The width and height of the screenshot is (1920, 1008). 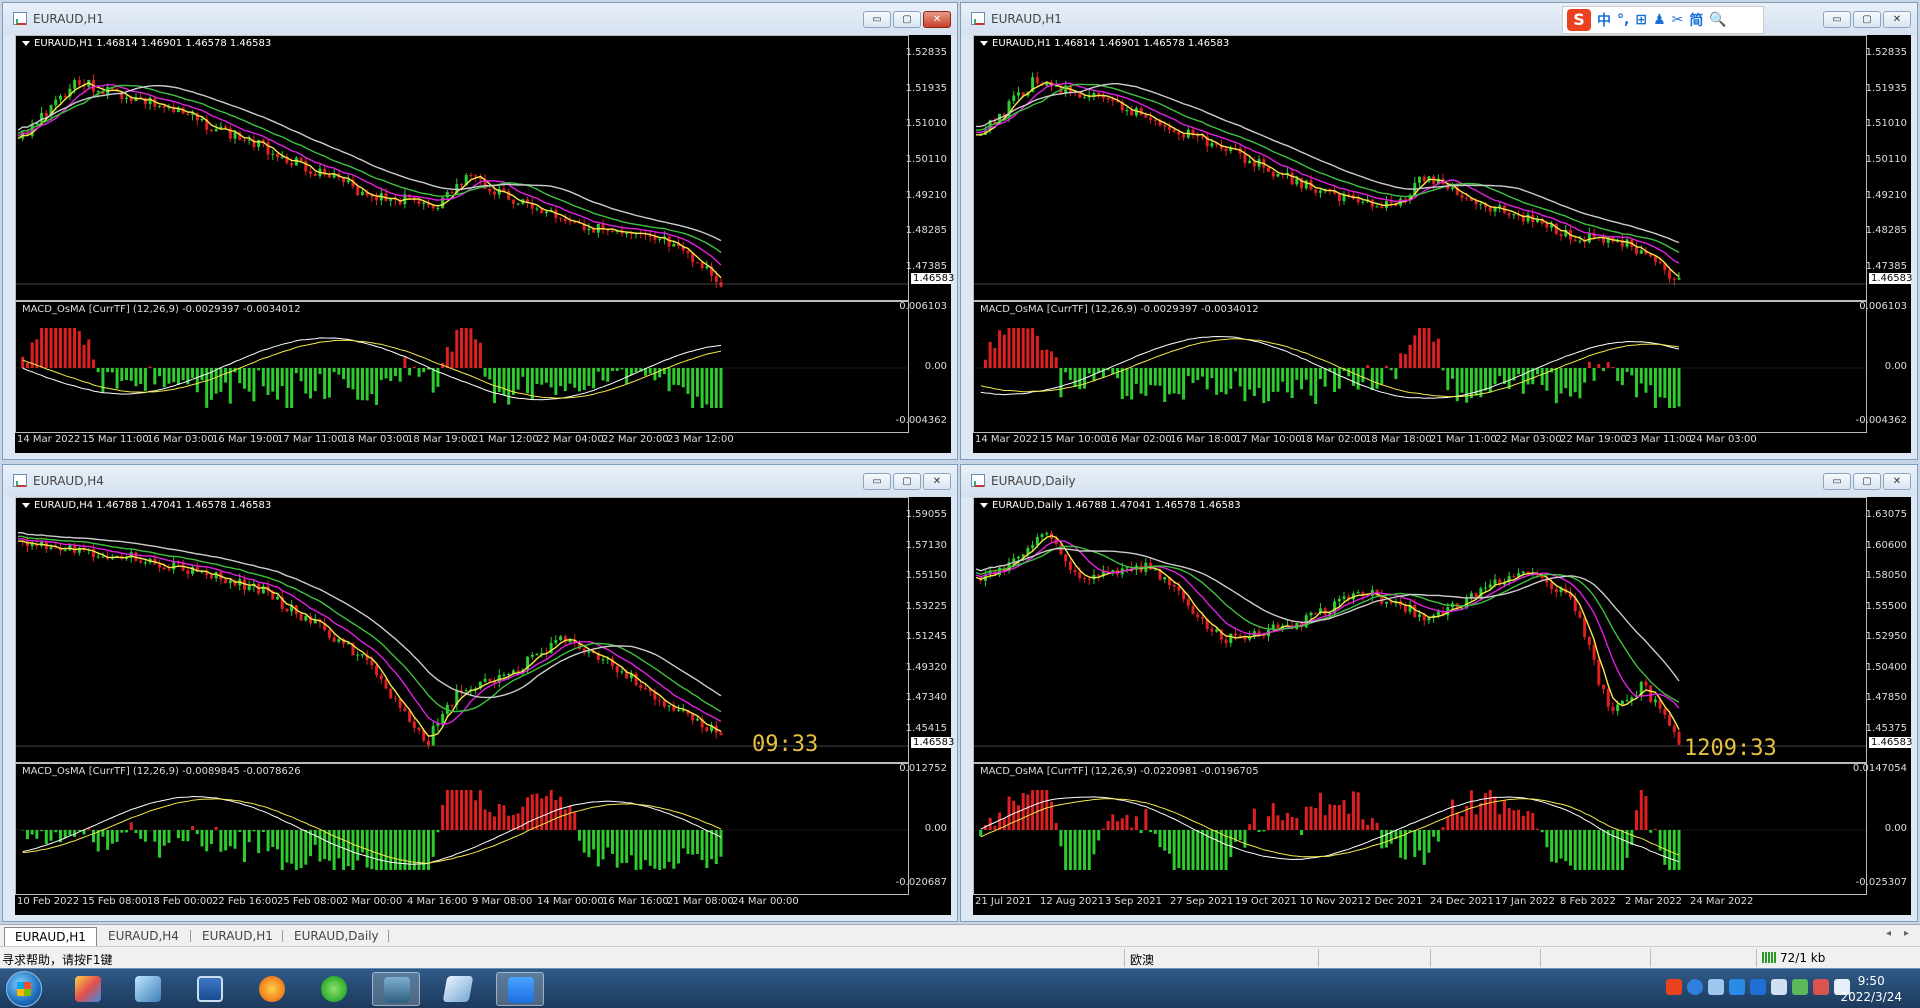 What do you see at coordinates (923, 306) in the screenshot?
I see `indicator-tick-label: 0.006103` at bounding box center [923, 306].